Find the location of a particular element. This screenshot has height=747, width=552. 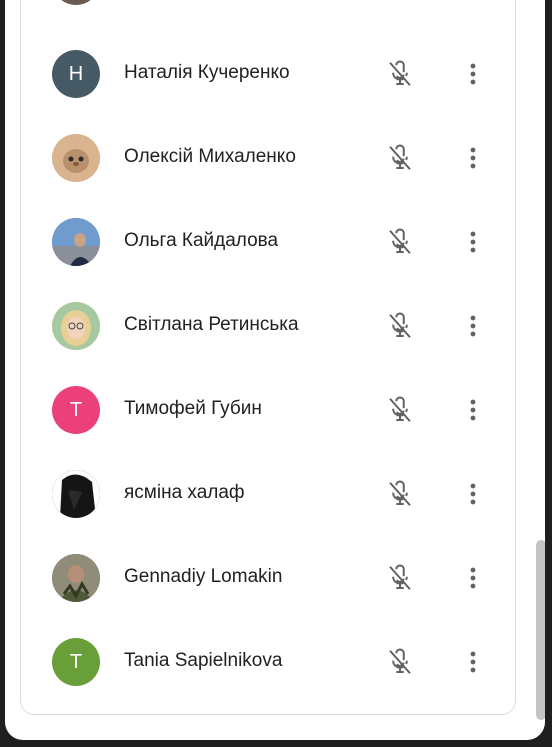

scrollbar-thumb is located at coordinates (540, 630).